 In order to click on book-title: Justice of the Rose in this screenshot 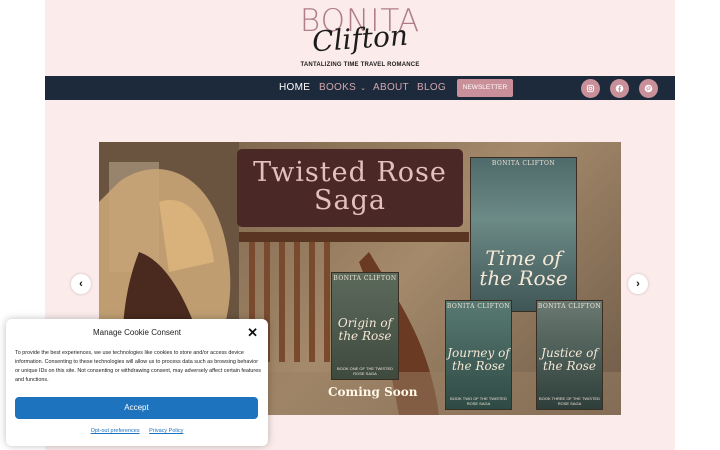, I will do `click(569, 359)`.